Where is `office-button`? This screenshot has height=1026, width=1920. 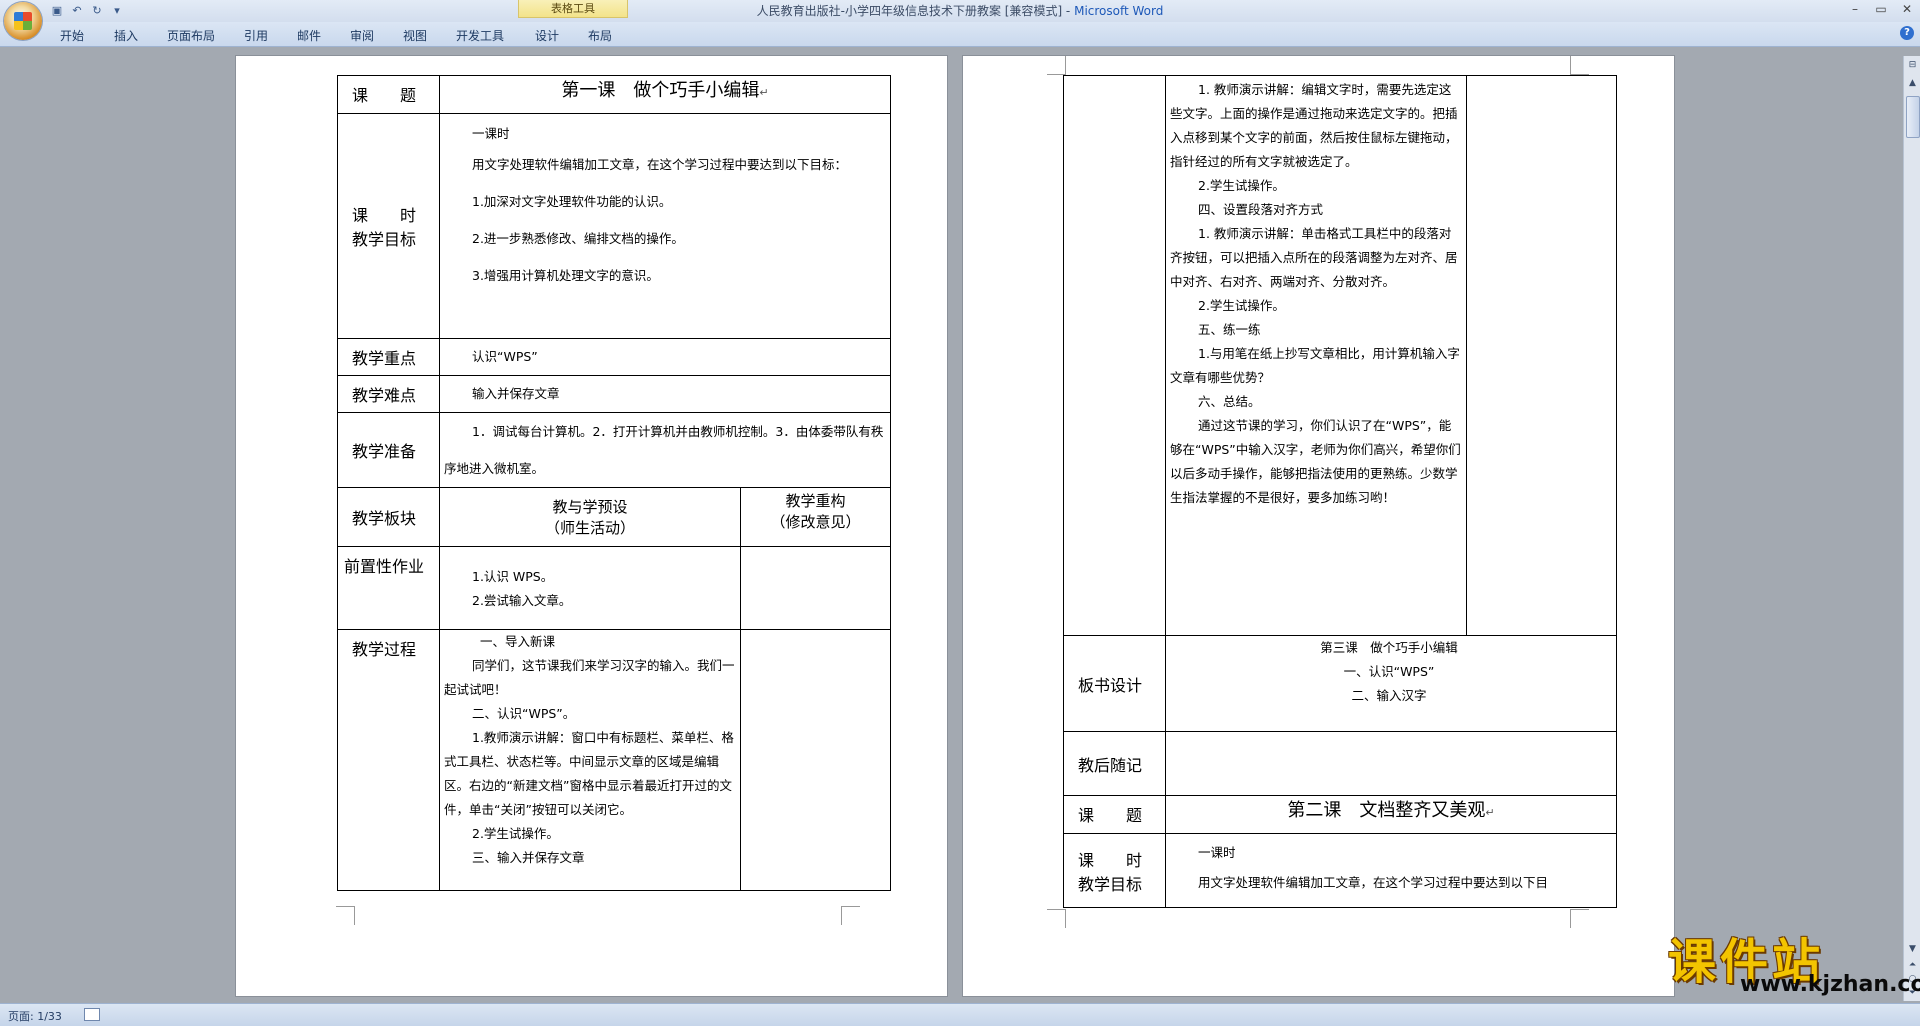
office-button is located at coordinates (23, 21).